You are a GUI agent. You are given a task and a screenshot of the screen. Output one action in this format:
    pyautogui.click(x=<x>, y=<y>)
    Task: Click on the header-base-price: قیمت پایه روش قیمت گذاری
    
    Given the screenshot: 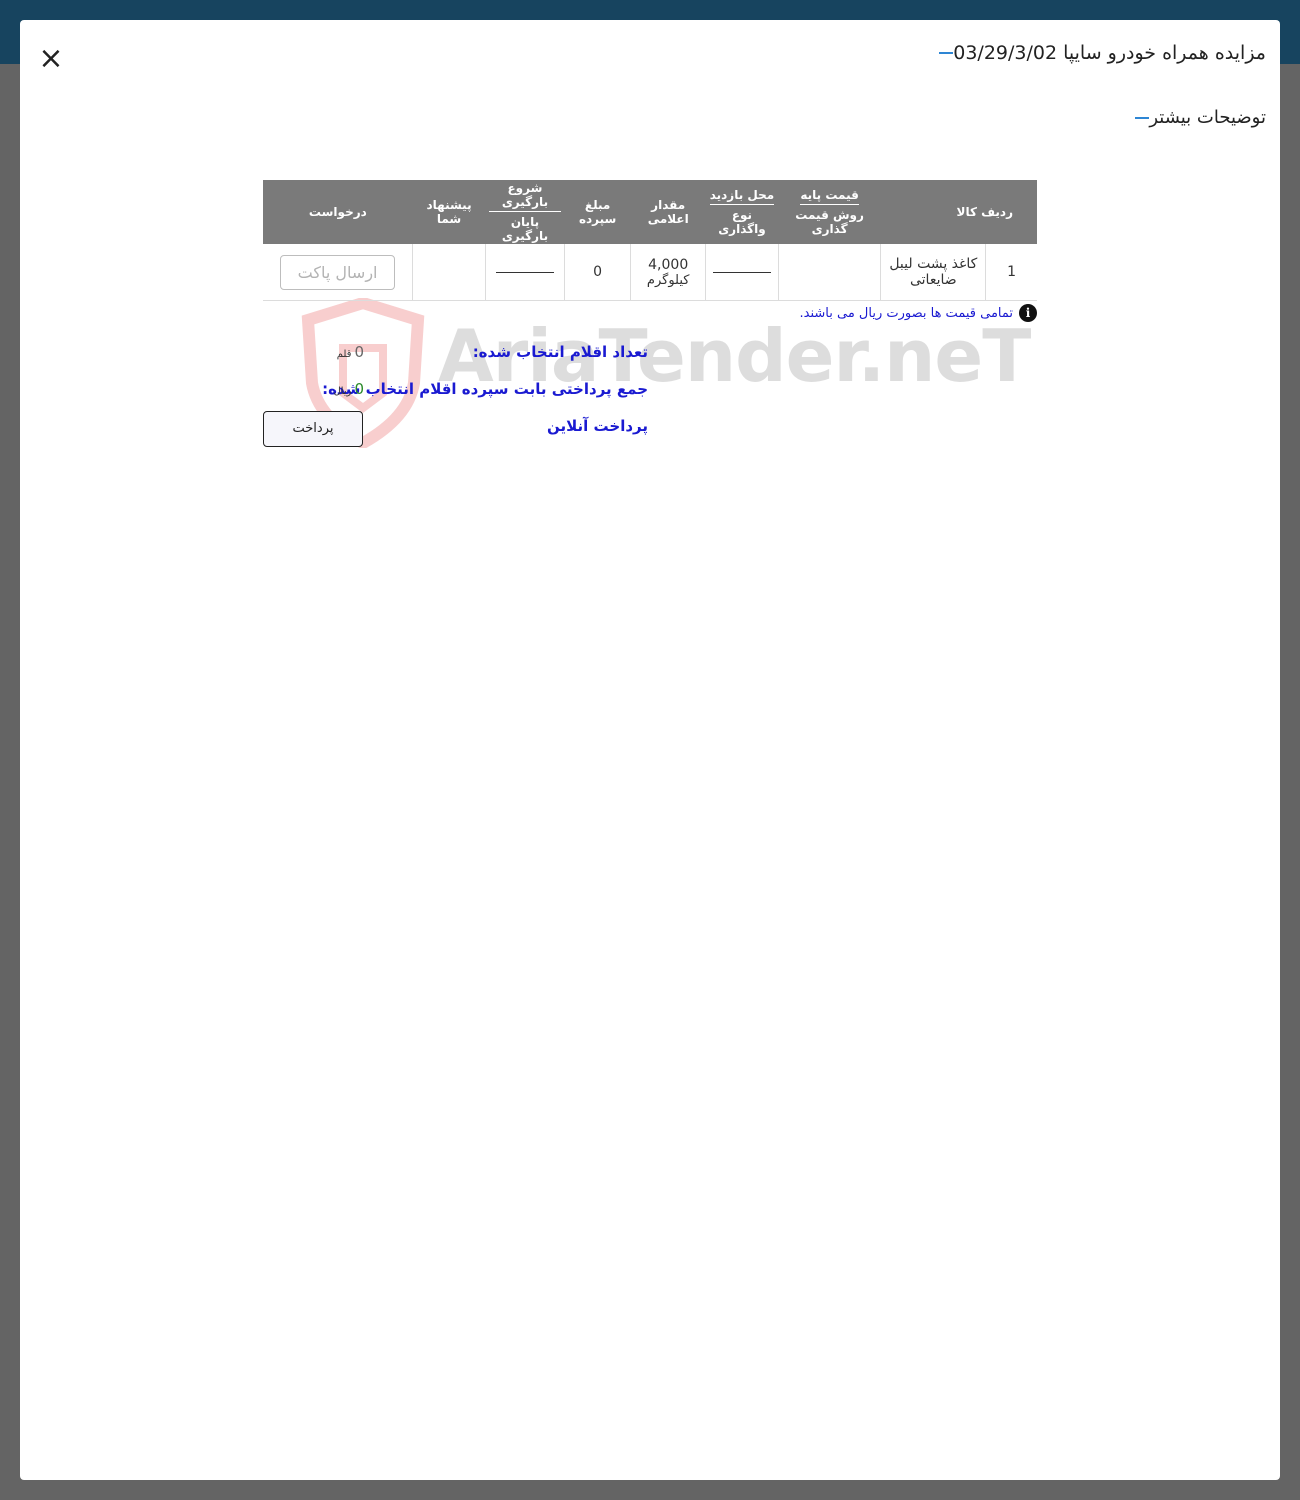 What is the action you would take?
    pyautogui.click(x=829, y=212)
    